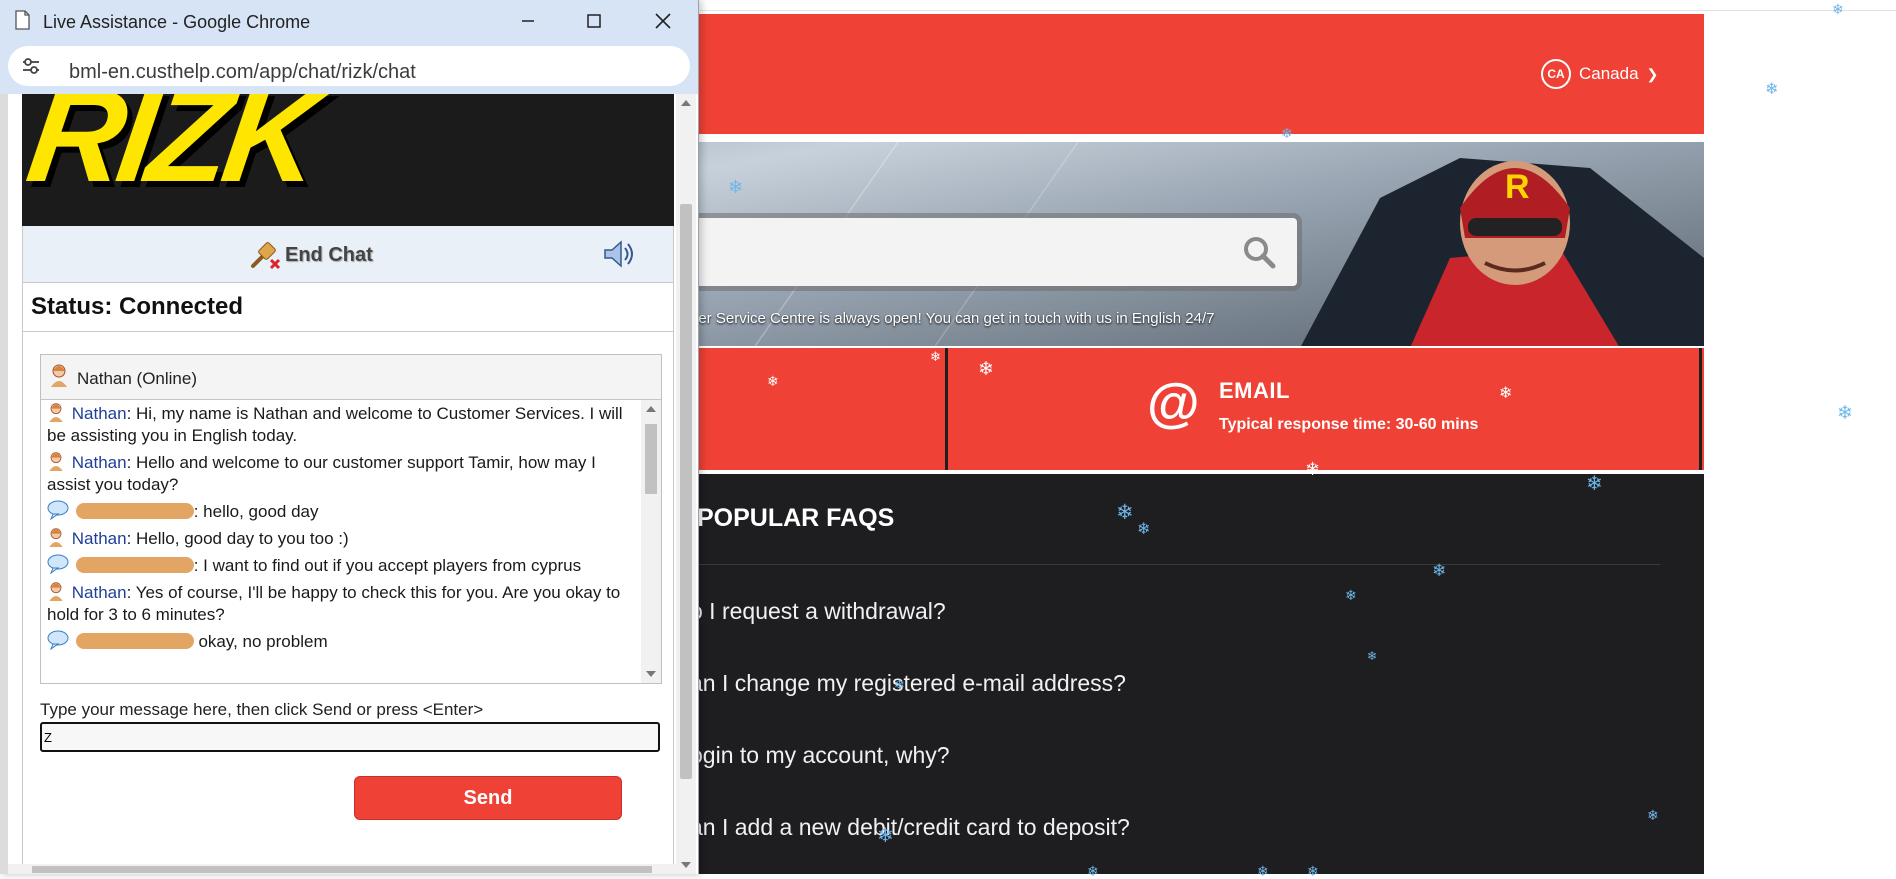 The width and height of the screenshot is (1896, 879). Describe the element at coordinates (1556, 74) in the screenshot. I see `country-code-badge: CA` at that location.